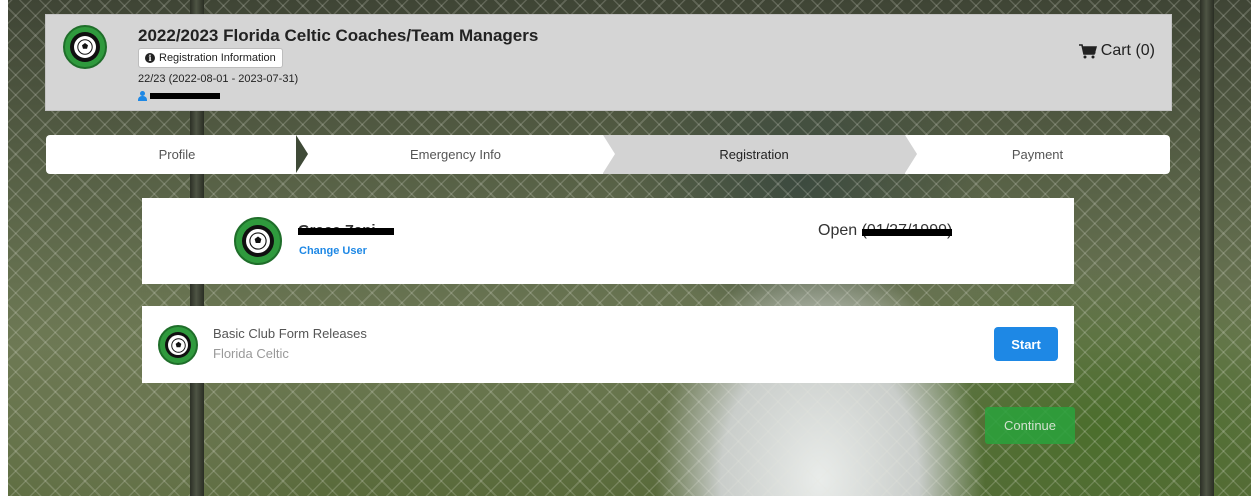  What do you see at coordinates (218, 79) in the screenshot?
I see `season-dates: 22/23 (2022-08-01 - 2023-07-31)` at bounding box center [218, 79].